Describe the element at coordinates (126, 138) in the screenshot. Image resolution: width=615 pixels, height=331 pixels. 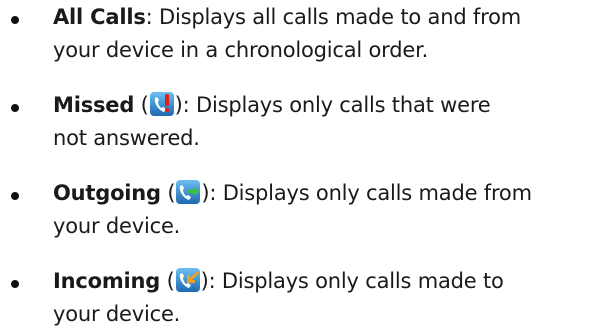
I see `description-continued: not answered.` at that location.